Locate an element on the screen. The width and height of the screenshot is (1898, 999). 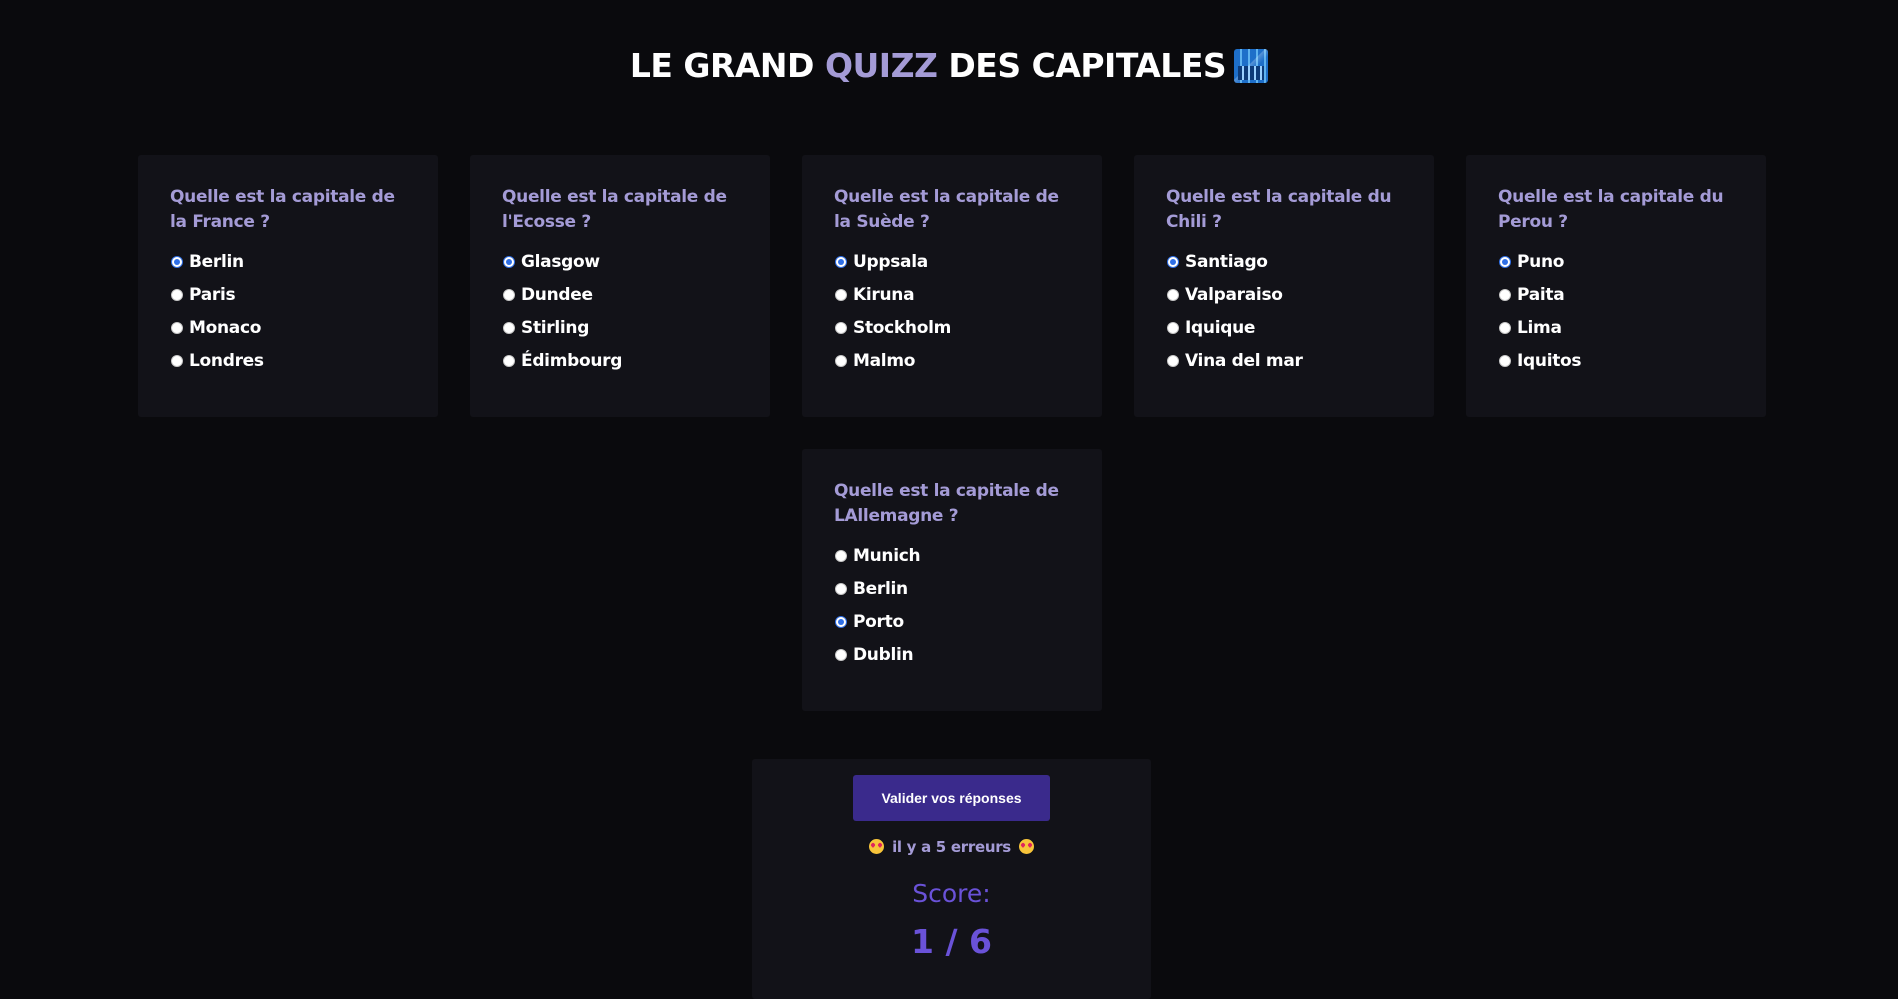
answer-option: Iquitos is located at coordinates (1616, 360).